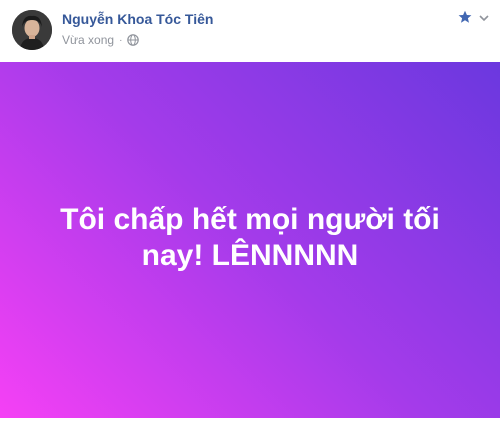 This screenshot has width=500, height=422. I want to click on star-icon, so click(465, 17).